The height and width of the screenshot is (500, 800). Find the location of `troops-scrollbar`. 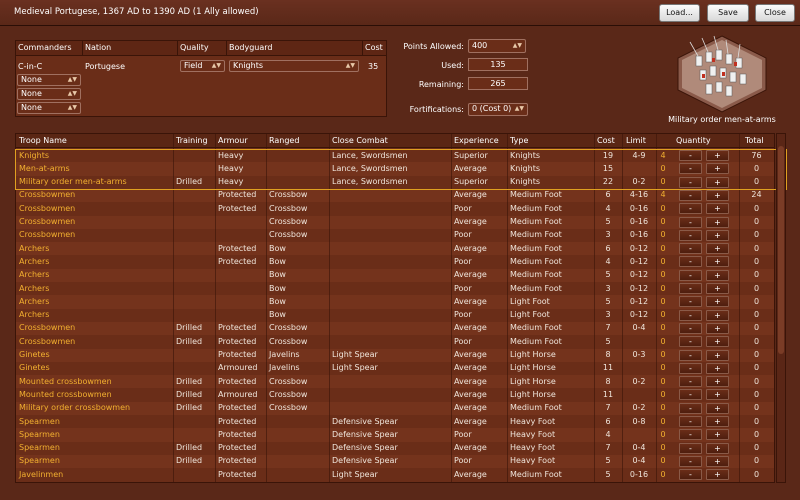

troops-scrollbar is located at coordinates (781, 308).